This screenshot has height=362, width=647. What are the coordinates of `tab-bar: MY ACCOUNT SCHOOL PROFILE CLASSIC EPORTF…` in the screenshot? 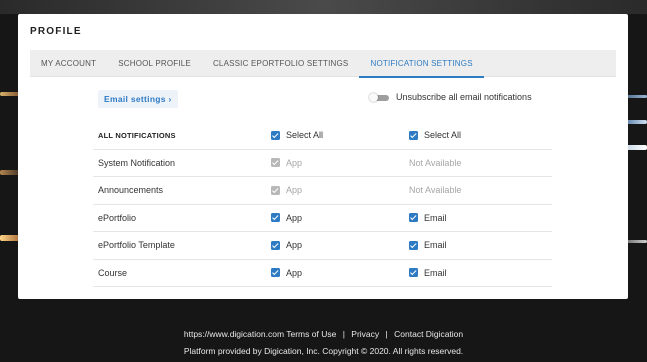 It's located at (323, 64).